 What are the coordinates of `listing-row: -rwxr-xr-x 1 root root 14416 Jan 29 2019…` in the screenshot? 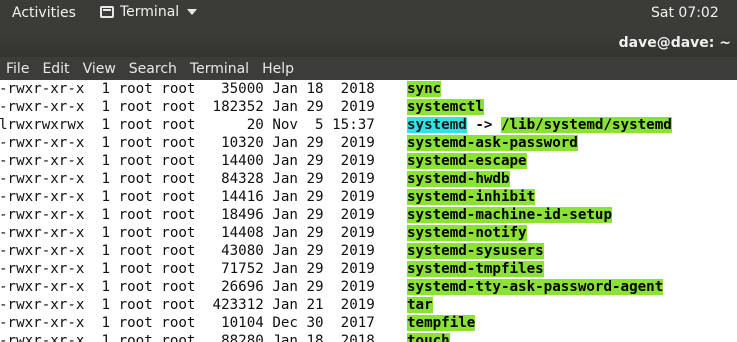 It's located at (368, 197).